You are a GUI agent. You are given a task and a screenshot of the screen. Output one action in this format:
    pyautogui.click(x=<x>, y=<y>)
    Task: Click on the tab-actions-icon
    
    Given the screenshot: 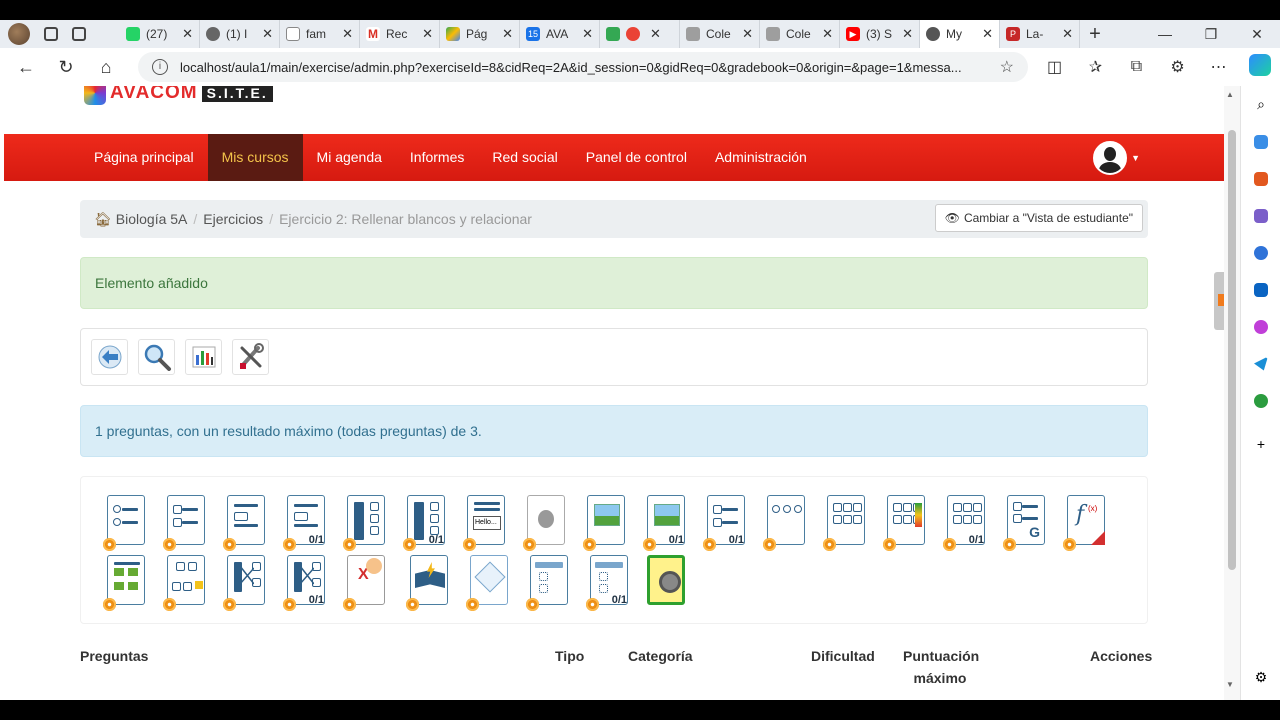 What is the action you would take?
    pyautogui.click(x=79, y=34)
    